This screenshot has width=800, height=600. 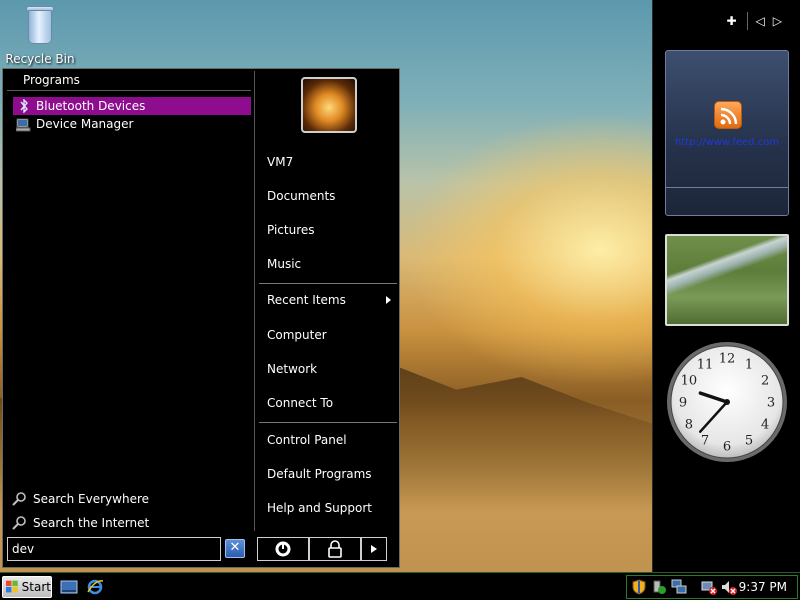 What do you see at coordinates (727, 280) in the screenshot?
I see `slideshow-gadget` at bounding box center [727, 280].